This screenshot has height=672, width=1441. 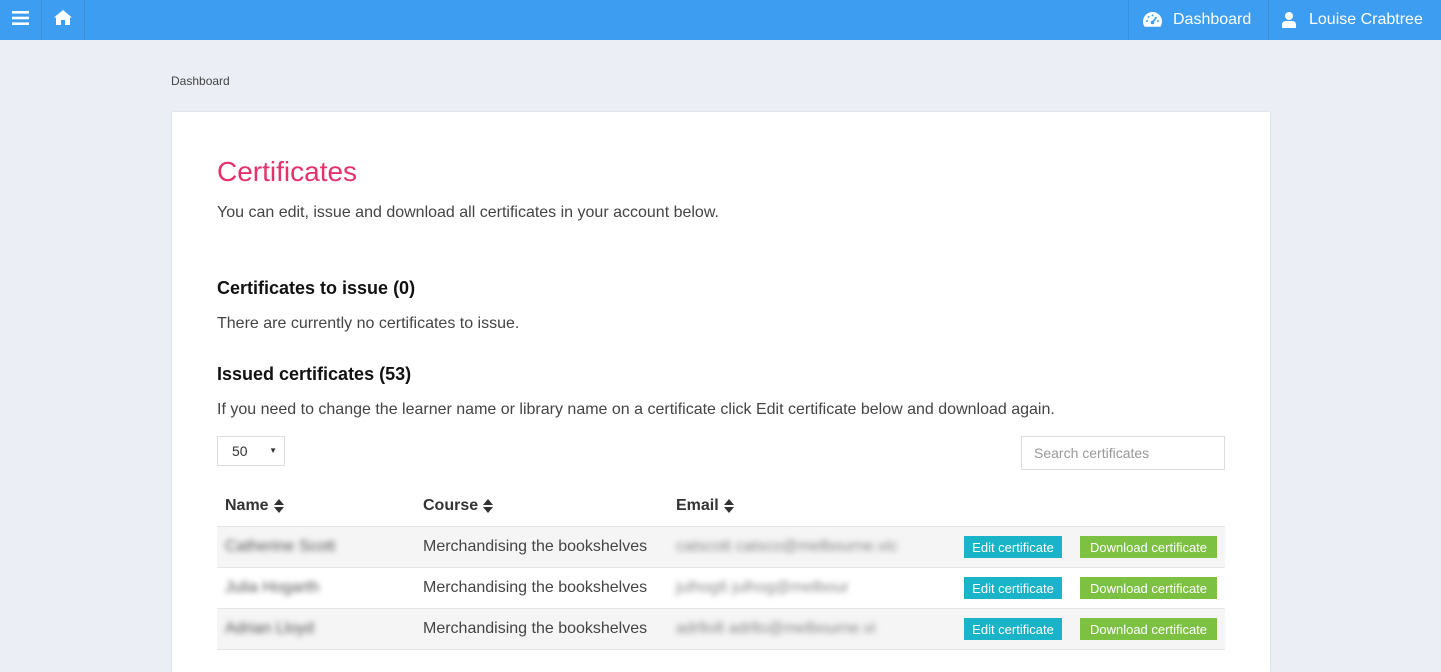 What do you see at coordinates (1123, 453) in the screenshot?
I see `search-certificates-input` at bounding box center [1123, 453].